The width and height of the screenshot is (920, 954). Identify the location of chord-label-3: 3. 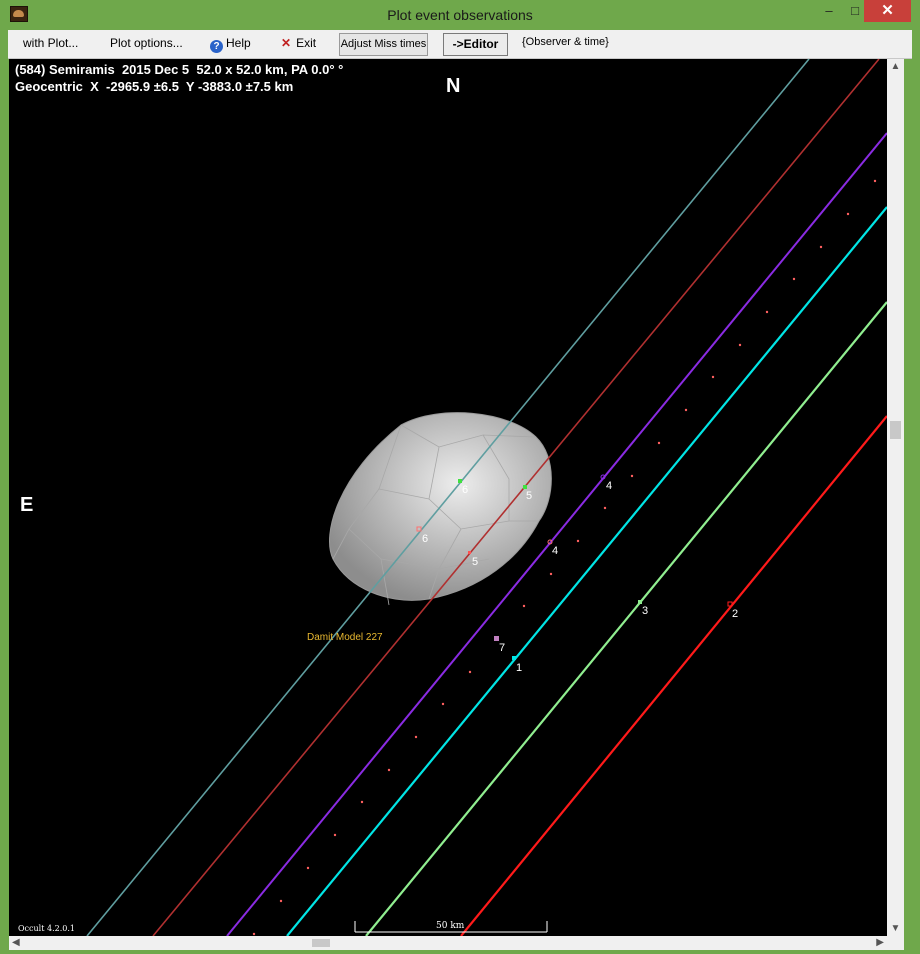
(645, 611).